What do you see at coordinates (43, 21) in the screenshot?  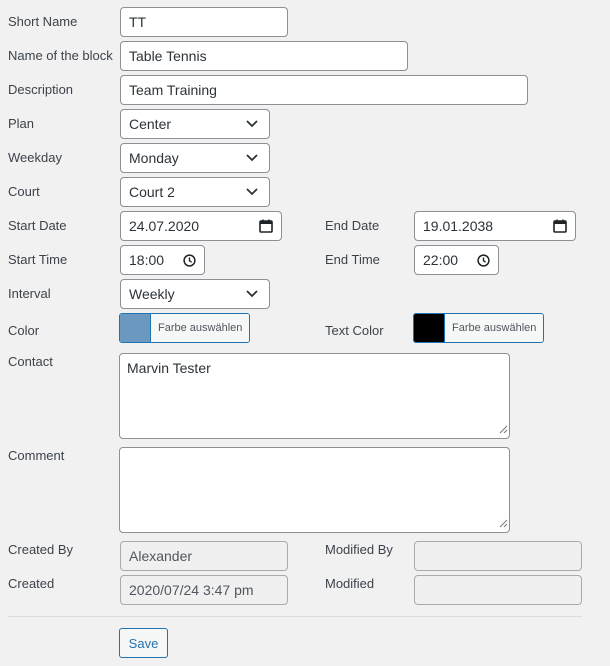 I see `short-name-label: Short Name` at bounding box center [43, 21].